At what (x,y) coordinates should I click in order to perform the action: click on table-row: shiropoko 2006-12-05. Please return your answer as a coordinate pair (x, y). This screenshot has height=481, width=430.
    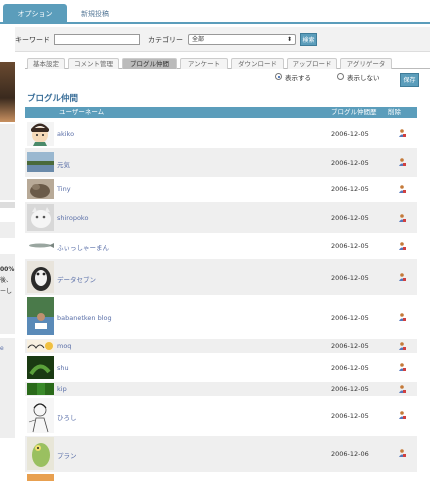
    Looking at the image, I should click on (221, 217).